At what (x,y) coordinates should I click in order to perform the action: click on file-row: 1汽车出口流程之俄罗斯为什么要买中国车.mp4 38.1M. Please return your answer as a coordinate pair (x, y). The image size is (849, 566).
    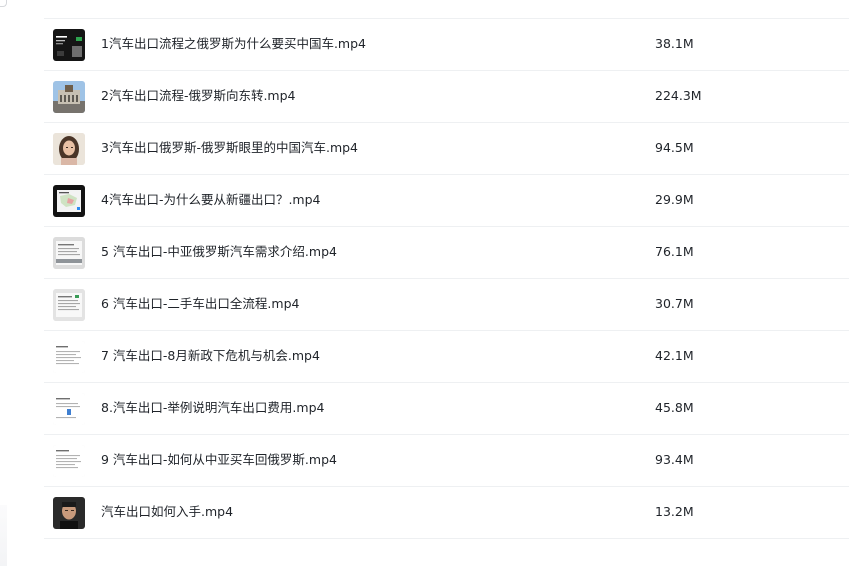
    Looking at the image, I should click on (446, 44).